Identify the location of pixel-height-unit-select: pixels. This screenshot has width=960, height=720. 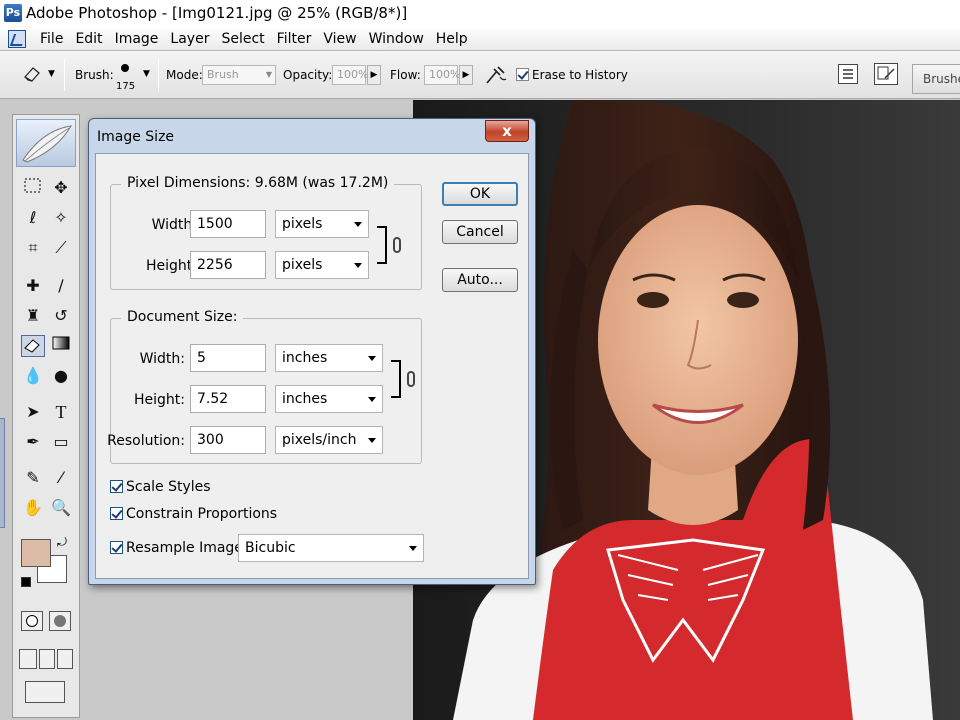
(322, 265).